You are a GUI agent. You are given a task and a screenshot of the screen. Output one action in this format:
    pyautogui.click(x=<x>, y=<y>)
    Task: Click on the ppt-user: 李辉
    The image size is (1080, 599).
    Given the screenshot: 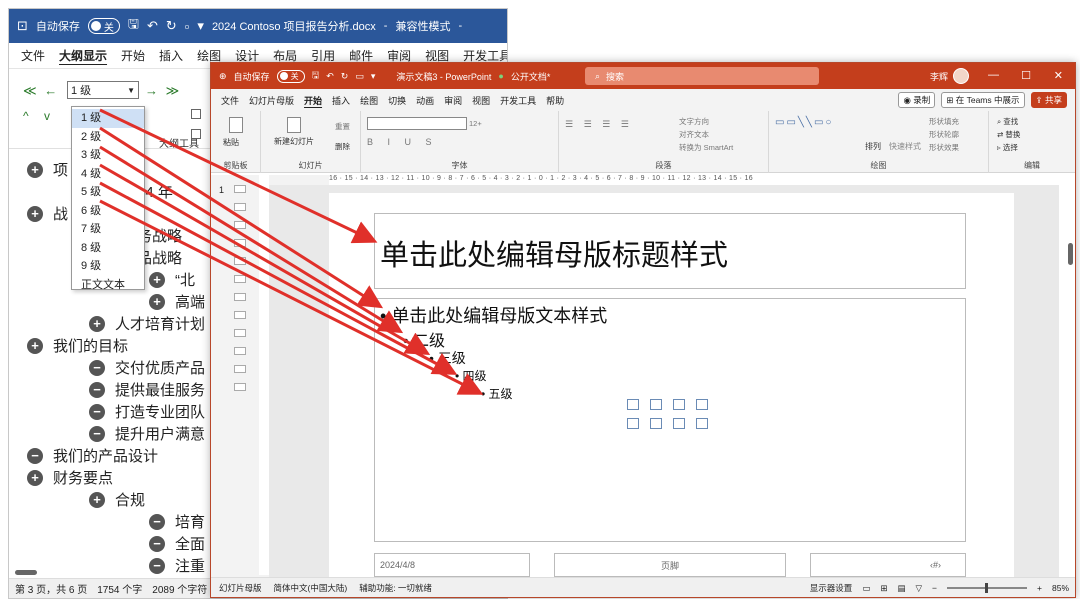 What is the action you would take?
    pyautogui.click(x=949, y=76)
    